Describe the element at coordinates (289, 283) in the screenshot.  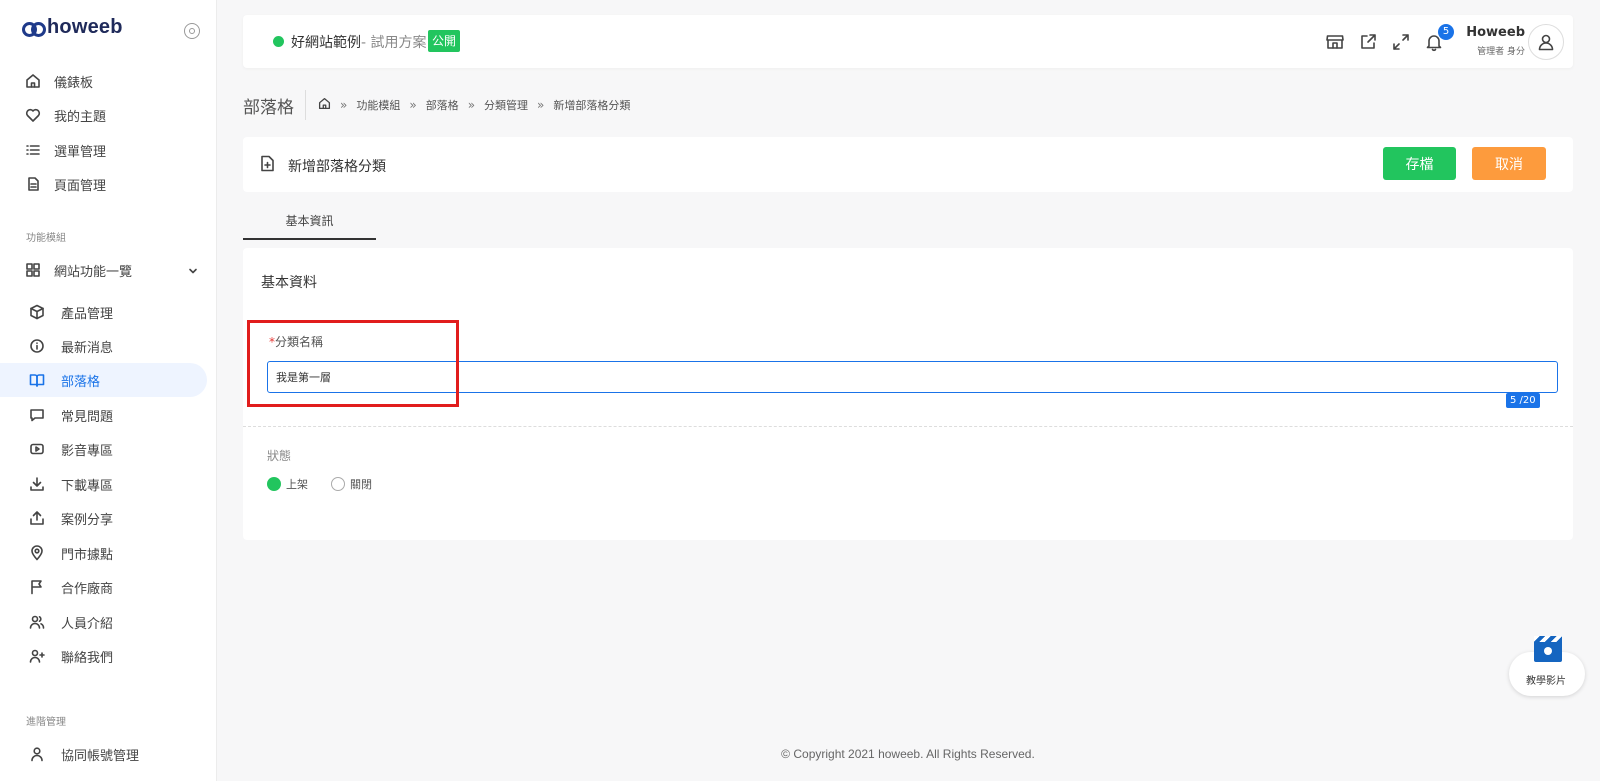
I see `section-title: 基本資料` at that location.